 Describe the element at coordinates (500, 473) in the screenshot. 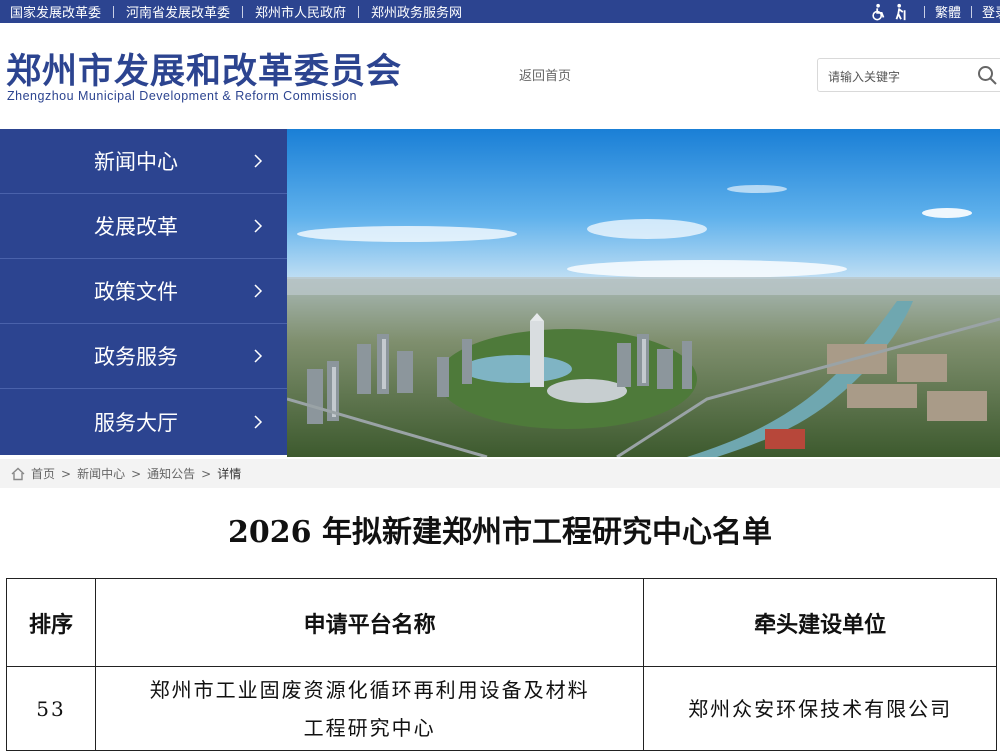

I see `breadcrumb: 首页 > 新闻中心 > 通知公告 > 详情` at that location.